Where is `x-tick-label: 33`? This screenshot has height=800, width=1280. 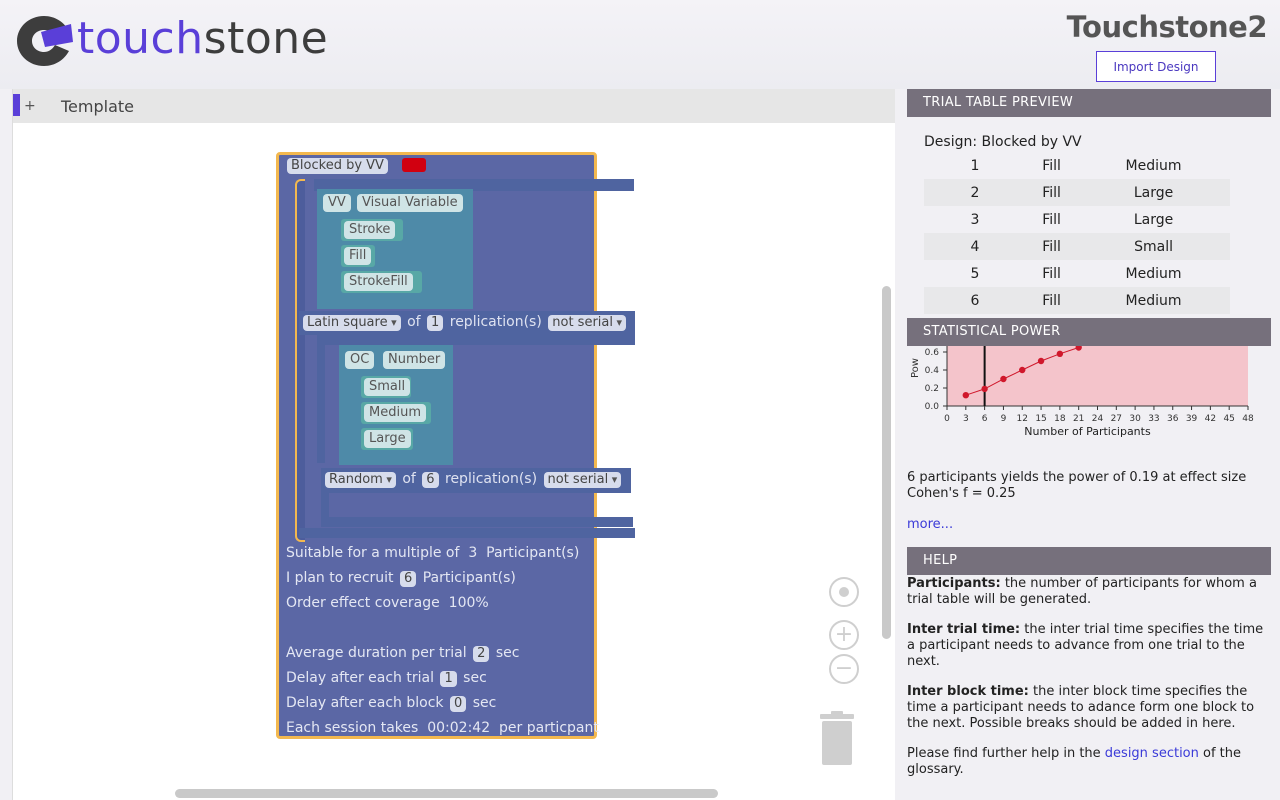
x-tick-label: 33 is located at coordinates (1153, 419).